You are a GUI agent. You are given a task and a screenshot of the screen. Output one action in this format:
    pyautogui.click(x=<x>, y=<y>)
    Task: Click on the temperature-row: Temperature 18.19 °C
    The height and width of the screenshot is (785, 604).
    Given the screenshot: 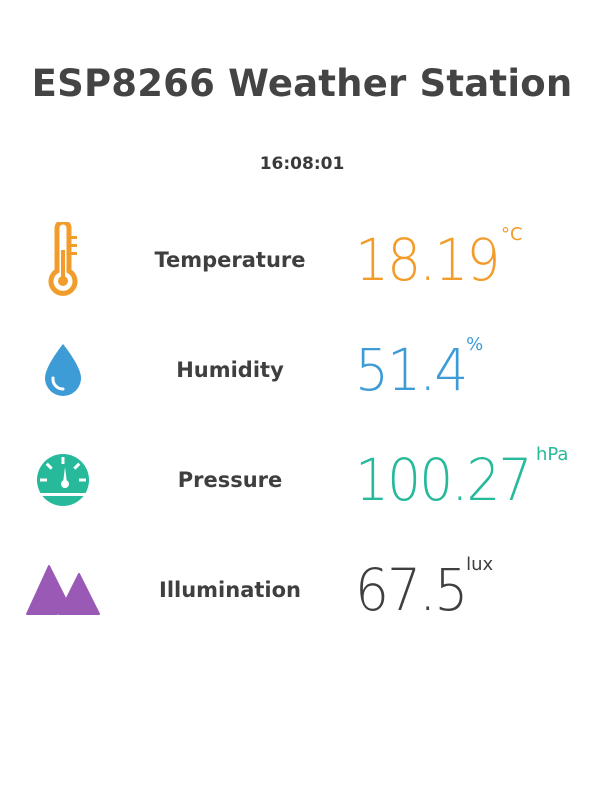 What is the action you would take?
    pyautogui.click(x=302, y=260)
    